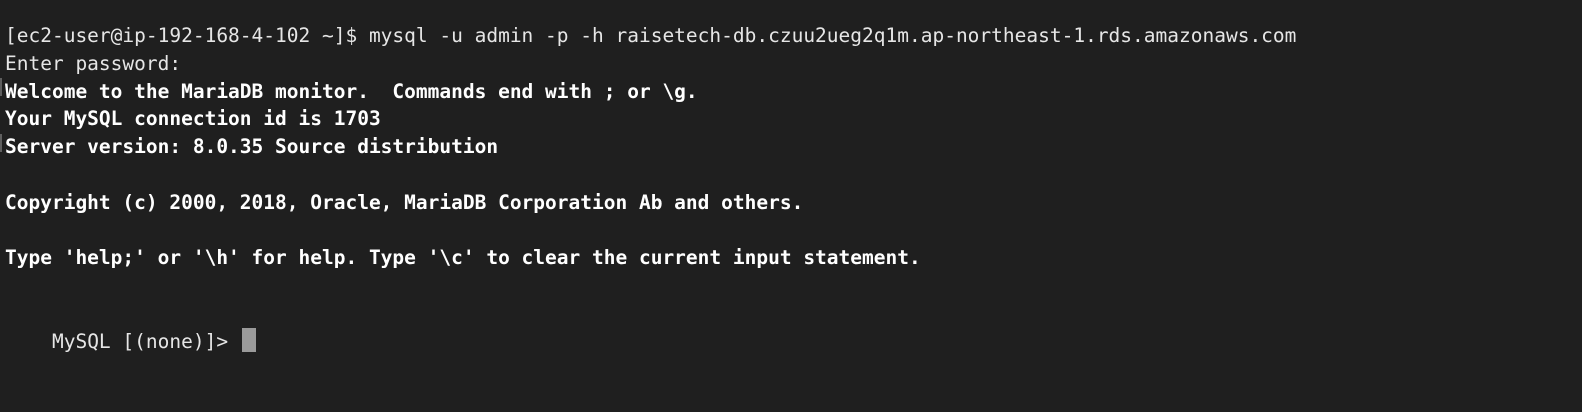 The width and height of the screenshot is (1582, 412). What do you see at coordinates (140, 341) in the screenshot?
I see `mysql-prompt: MySQL [(none)]>` at bounding box center [140, 341].